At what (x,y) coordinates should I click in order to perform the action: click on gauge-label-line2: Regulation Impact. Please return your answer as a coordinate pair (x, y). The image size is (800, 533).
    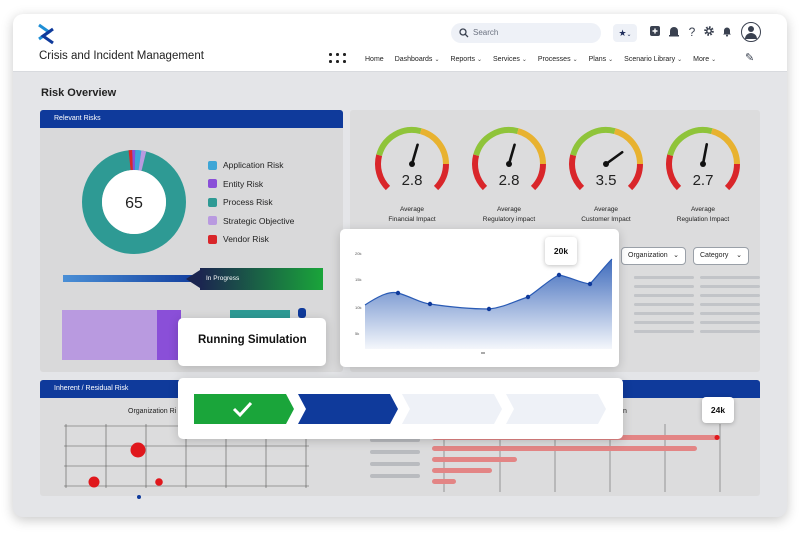
    Looking at the image, I should click on (703, 219).